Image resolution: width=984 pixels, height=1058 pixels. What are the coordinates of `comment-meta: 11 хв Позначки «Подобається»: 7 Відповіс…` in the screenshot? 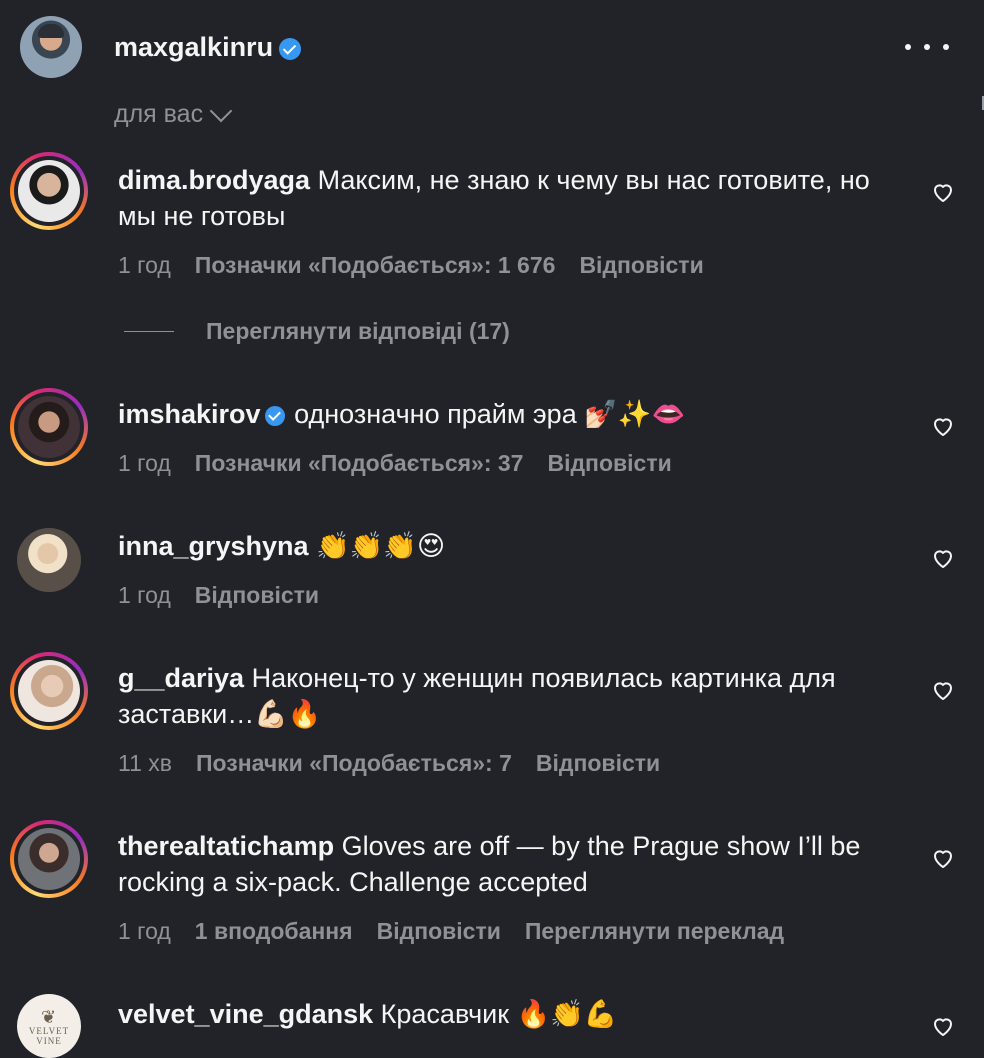 It's located at (389, 763).